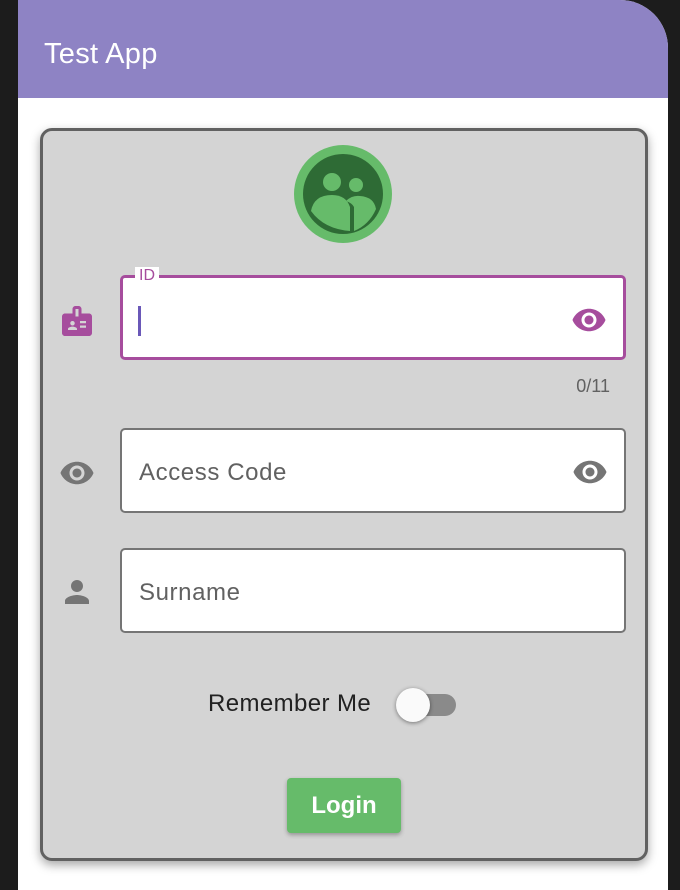  What do you see at coordinates (147, 276) in the screenshot?
I see `id-field-label: ID` at bounding box center [147, 276].